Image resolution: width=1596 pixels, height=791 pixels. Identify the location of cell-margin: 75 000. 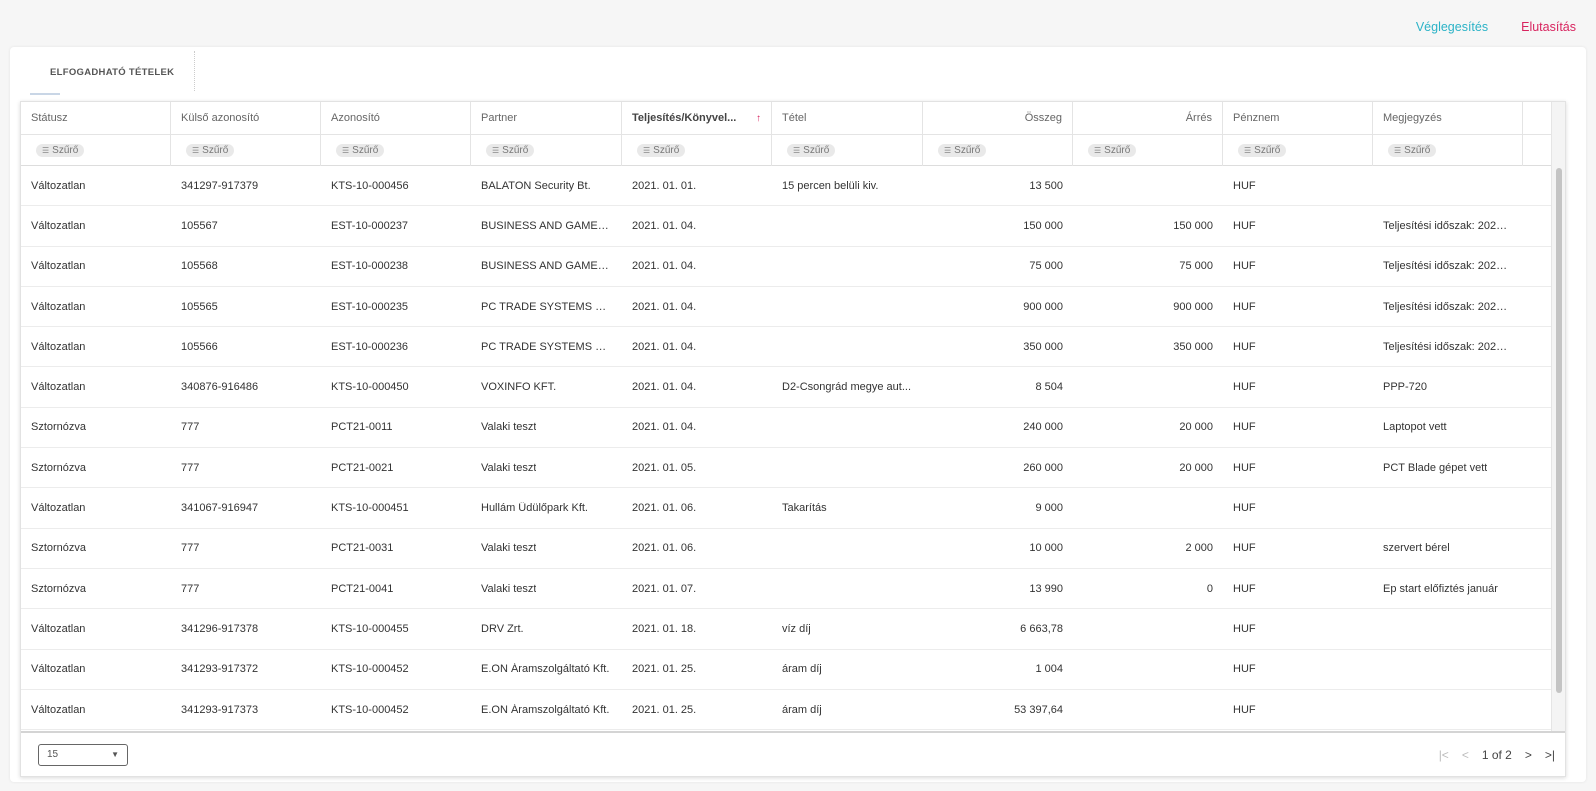
(1148, 266).